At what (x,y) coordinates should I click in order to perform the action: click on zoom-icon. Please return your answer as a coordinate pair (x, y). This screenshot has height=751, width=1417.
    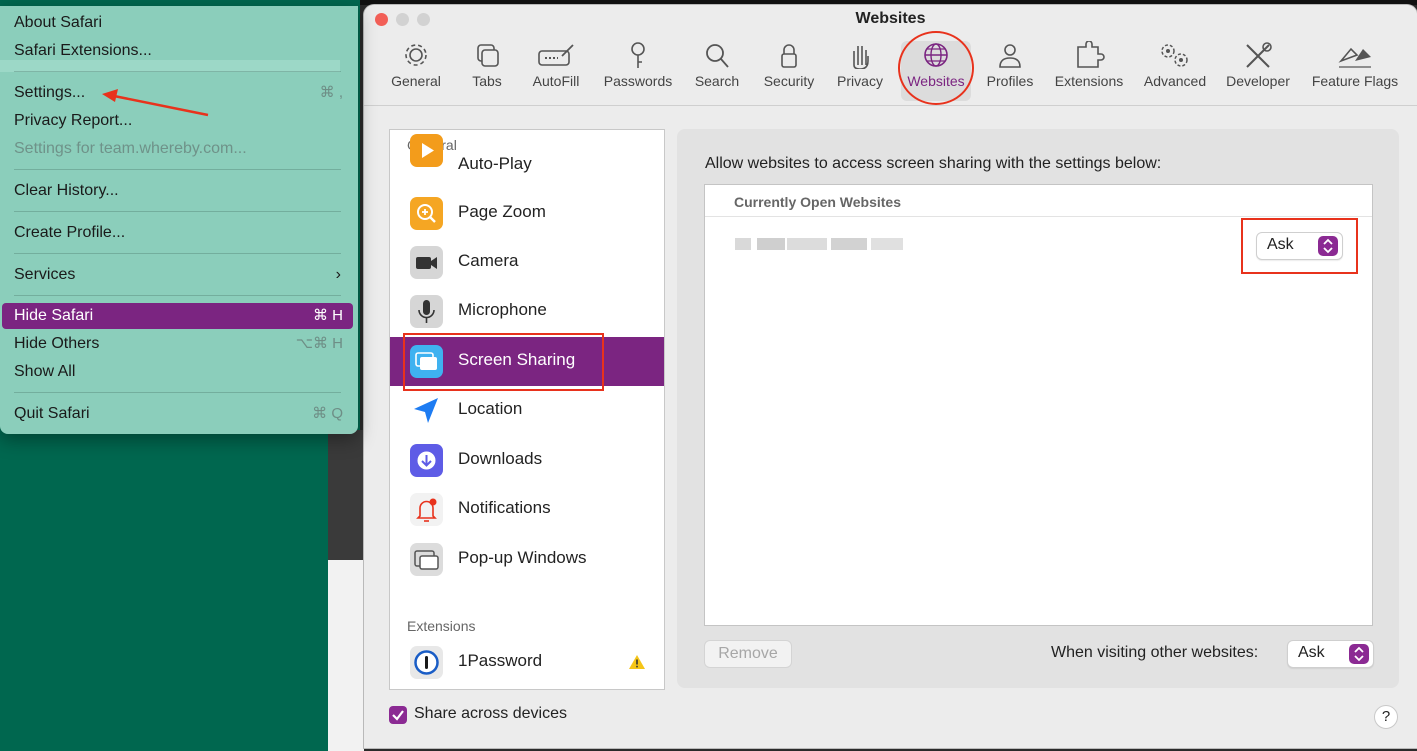
    Looking at the image, I should click on (426, 213).